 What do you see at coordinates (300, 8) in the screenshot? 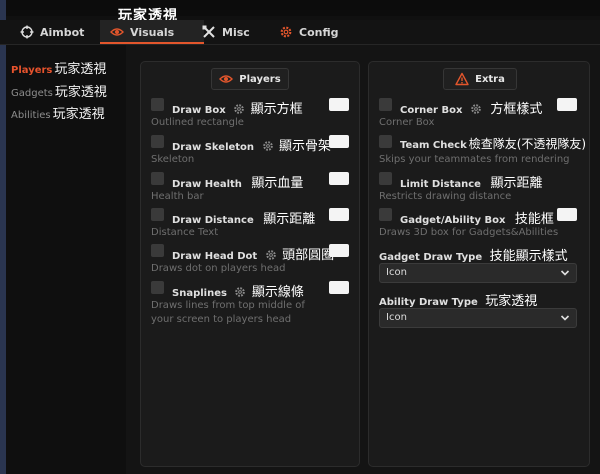
I see `top-strip` at bounding box center [300, 8].